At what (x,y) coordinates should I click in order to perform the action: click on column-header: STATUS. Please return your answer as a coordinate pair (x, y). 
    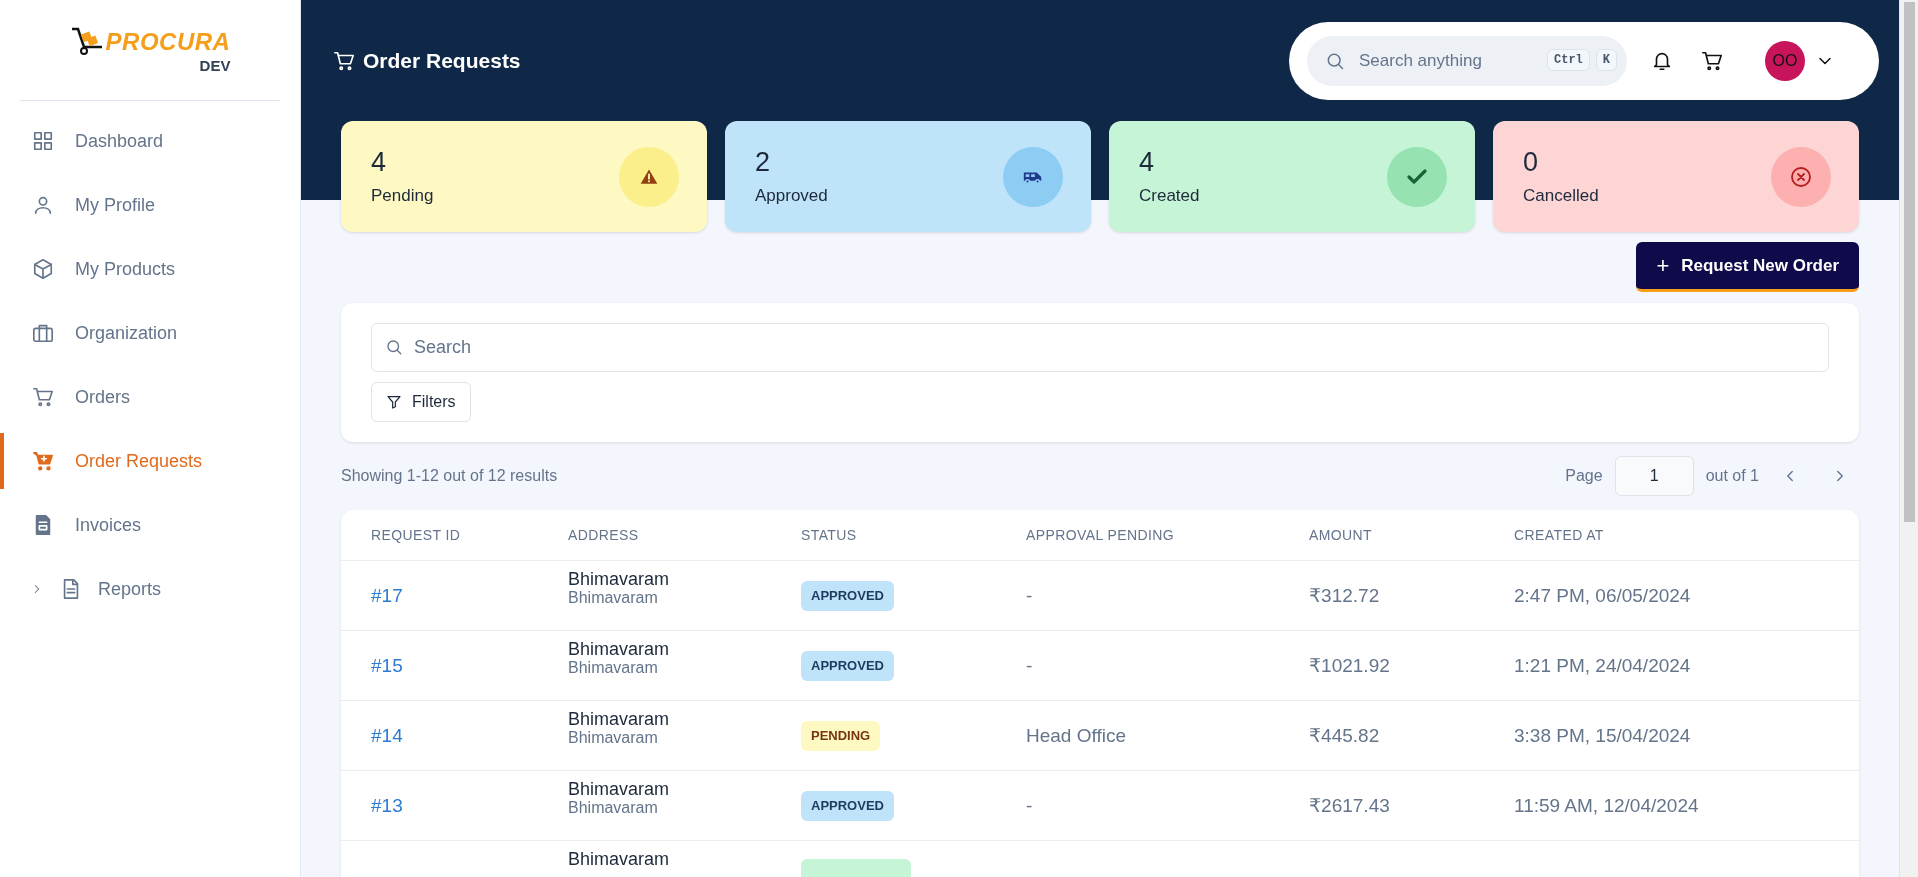
    Looking at the image, I should click on (829, 535).